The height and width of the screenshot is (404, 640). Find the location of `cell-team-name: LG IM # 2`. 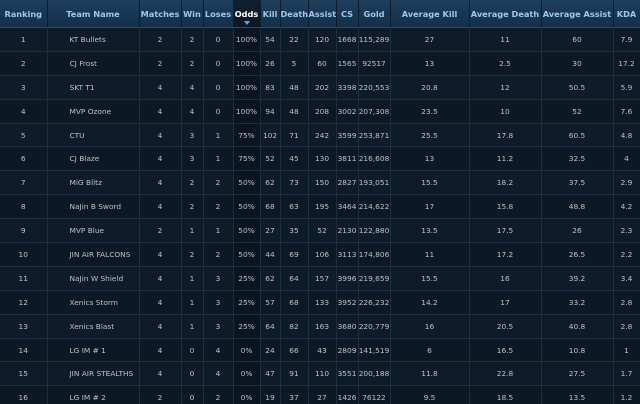

cell-team-name: LG IM # 2 is located at coordinates (93, 394).